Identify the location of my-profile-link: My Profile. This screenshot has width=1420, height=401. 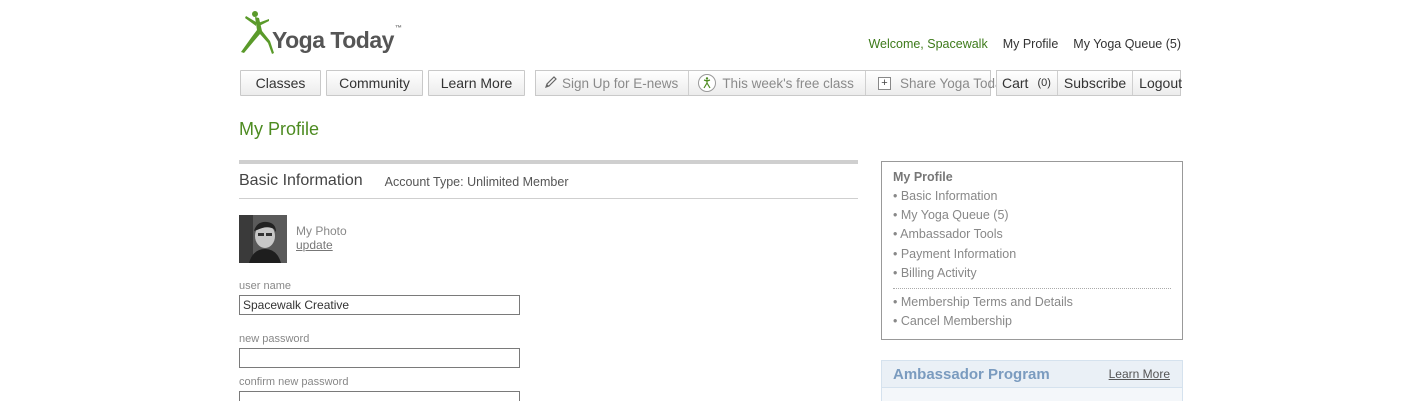
(1031, 44).